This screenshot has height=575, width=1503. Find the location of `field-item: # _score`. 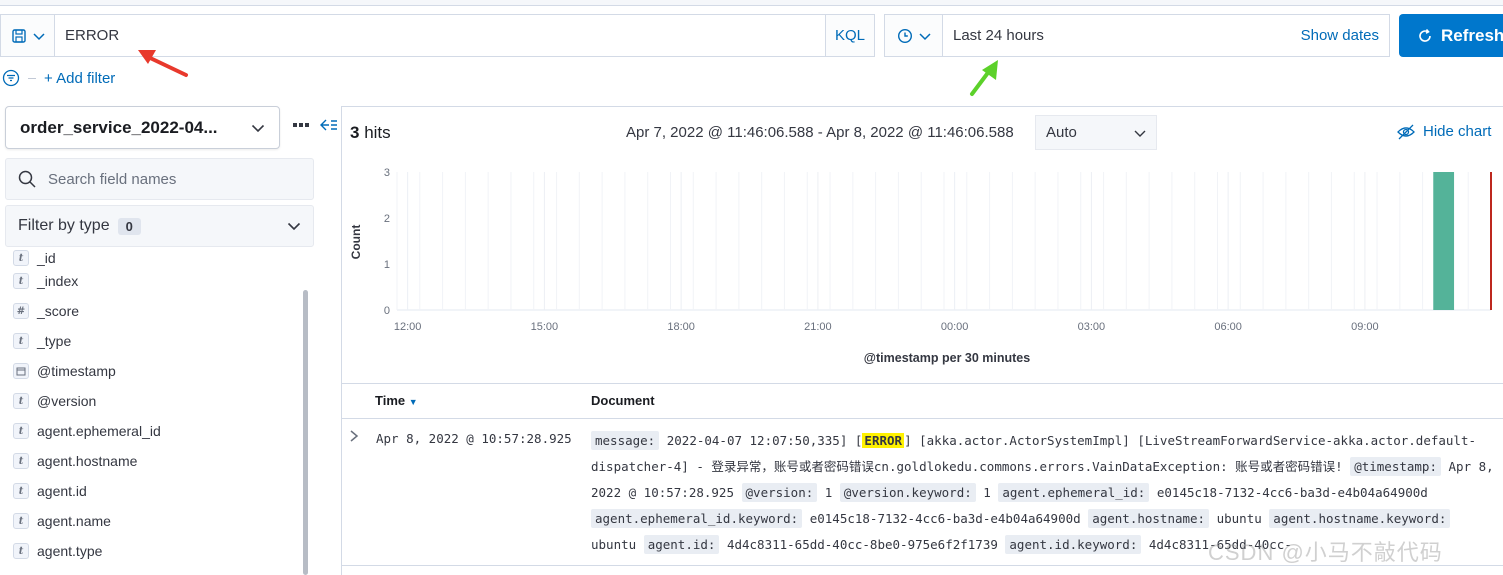

field-item: # _score is located at coordinates (150, 311).